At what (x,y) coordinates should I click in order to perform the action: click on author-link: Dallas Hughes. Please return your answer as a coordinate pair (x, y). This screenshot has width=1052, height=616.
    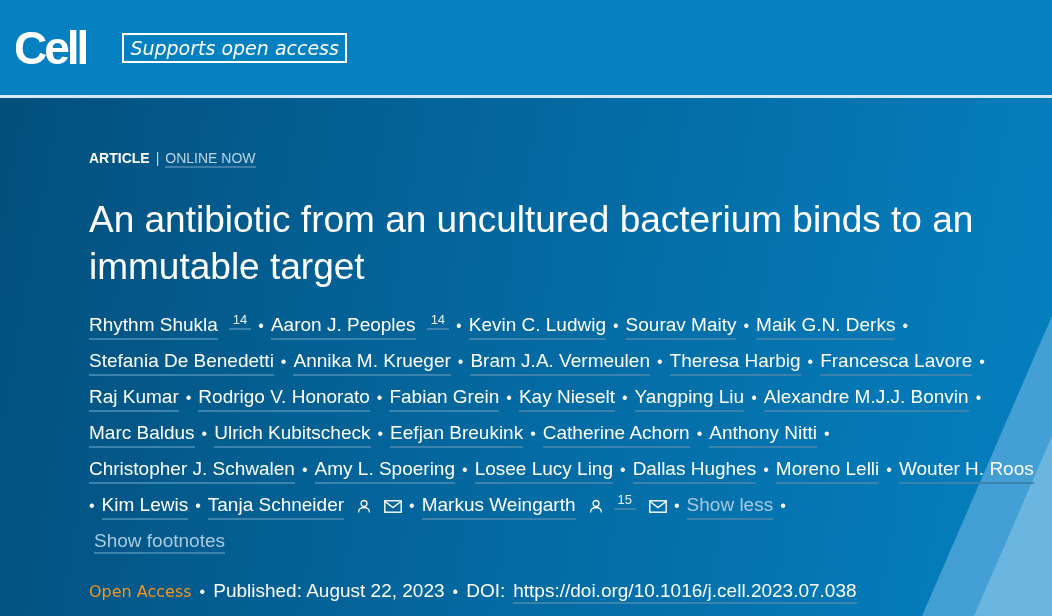
    Looking at the image, I should click on (694, 470).